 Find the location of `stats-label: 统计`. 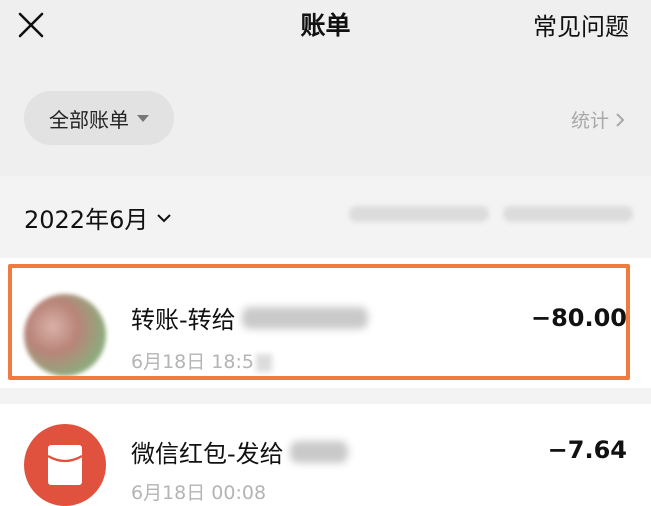

stats-label: 统计 is located at coordinates (589, 121).